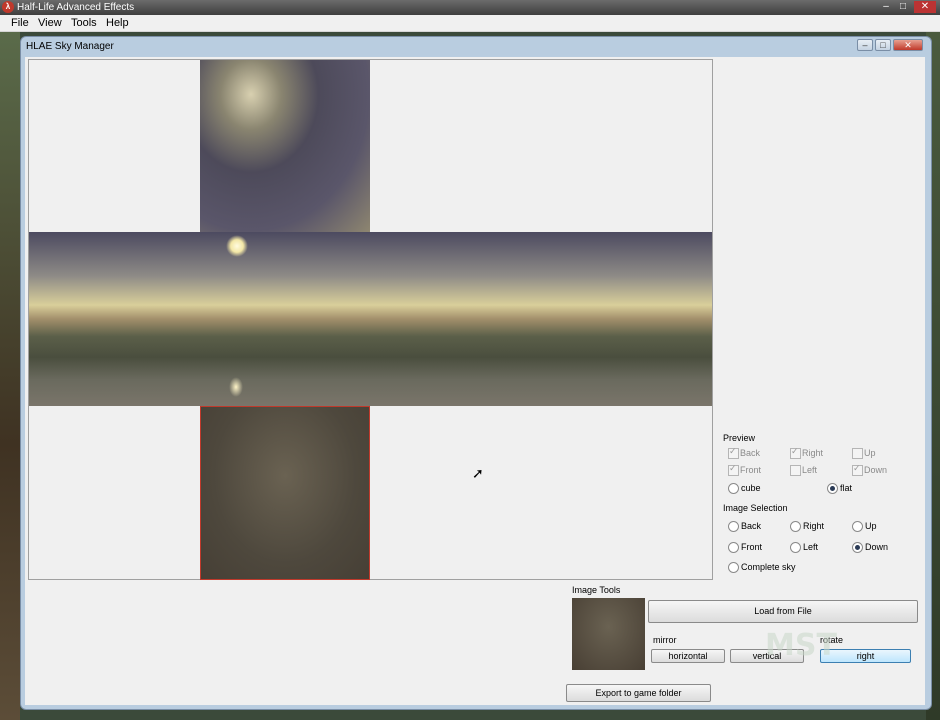  What do you see at coordinates (665, 640) in the screenshot?
I see `mirror-label: mirror` at bounding box center [665, 640].